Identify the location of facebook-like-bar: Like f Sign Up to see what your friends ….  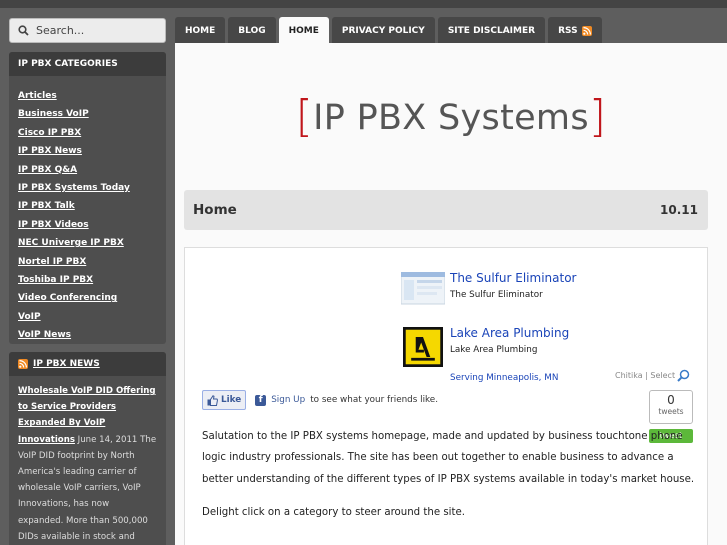
(320, 400).